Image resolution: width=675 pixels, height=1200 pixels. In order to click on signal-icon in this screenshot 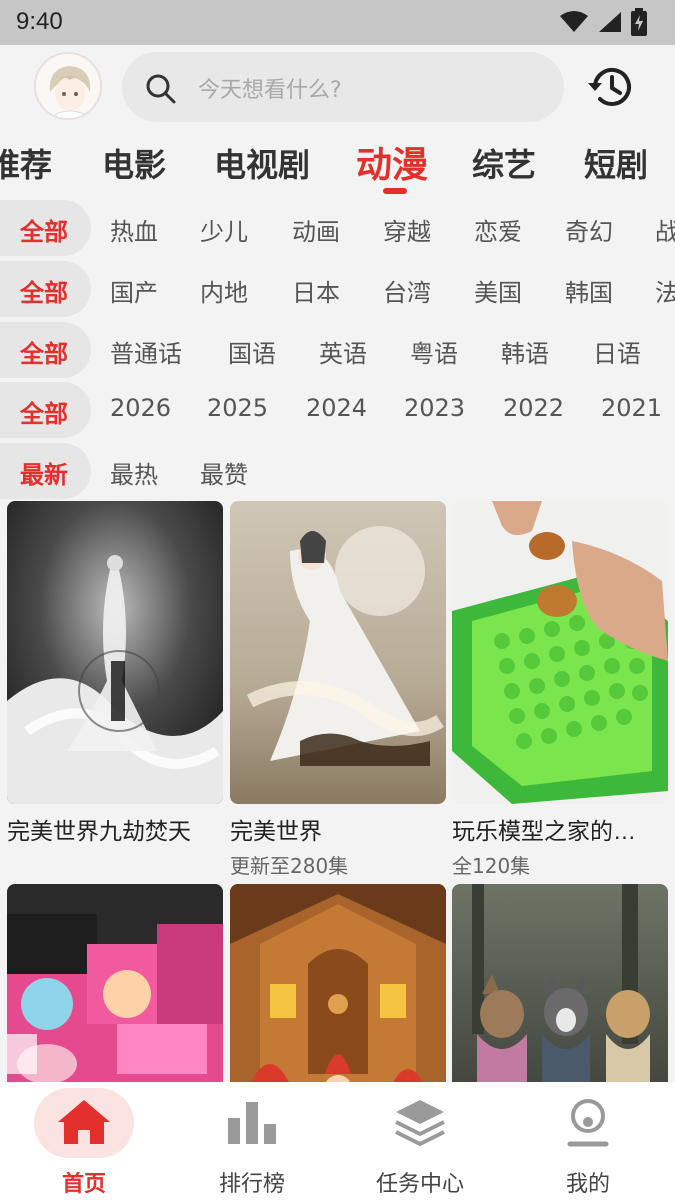, I will do `click(610, 22)`.